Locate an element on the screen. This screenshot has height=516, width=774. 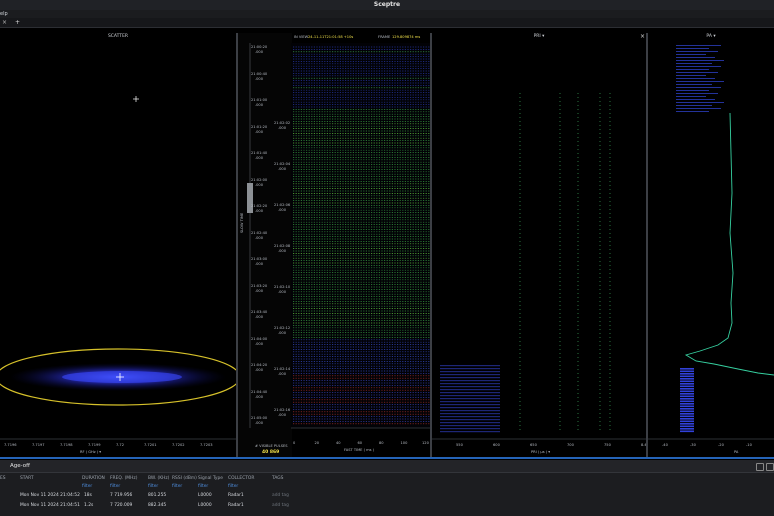
x-tick-label: 650 is located at coordinates (533, 445).